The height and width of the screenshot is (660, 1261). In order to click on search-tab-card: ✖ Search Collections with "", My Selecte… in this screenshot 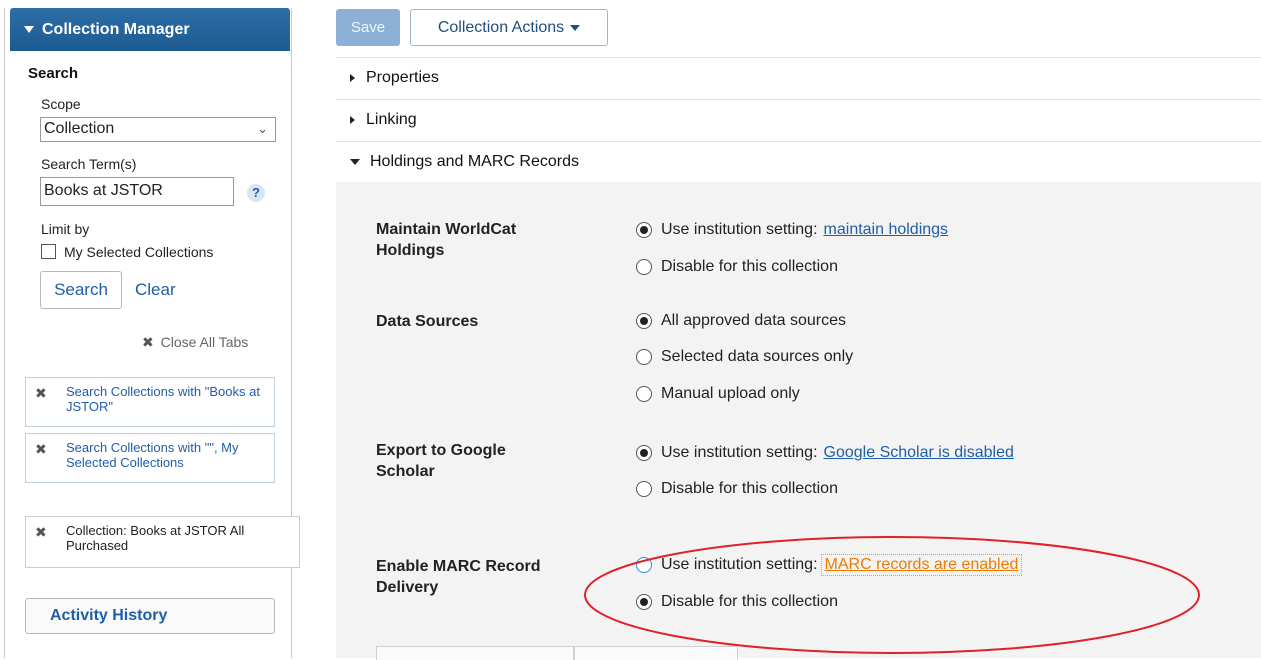, I will do `click(150, 458)`.